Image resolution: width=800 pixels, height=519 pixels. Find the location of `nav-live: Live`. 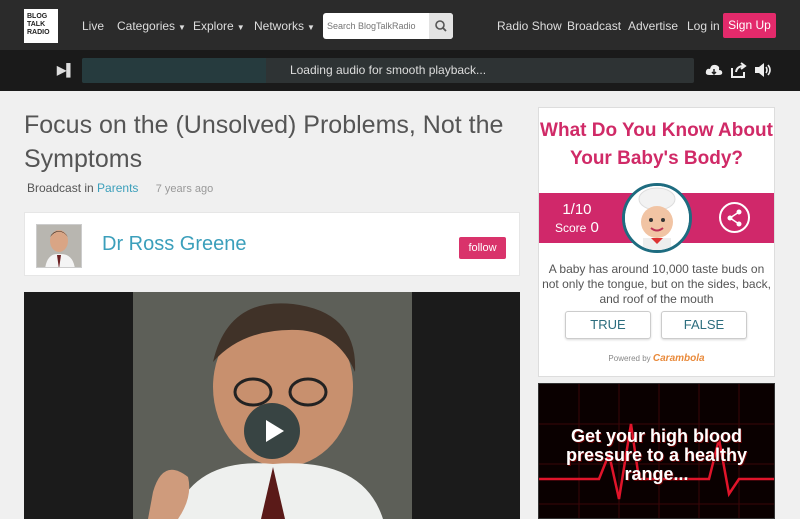

nav-live: Live is located at coordinates (93, 26).